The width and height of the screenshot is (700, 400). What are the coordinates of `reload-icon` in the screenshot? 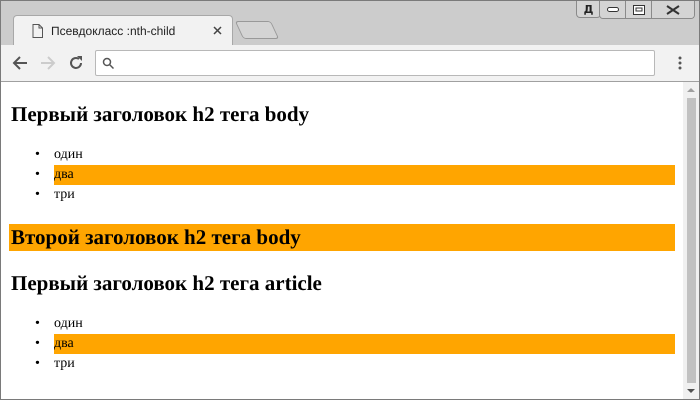 It's located at (76, 63).